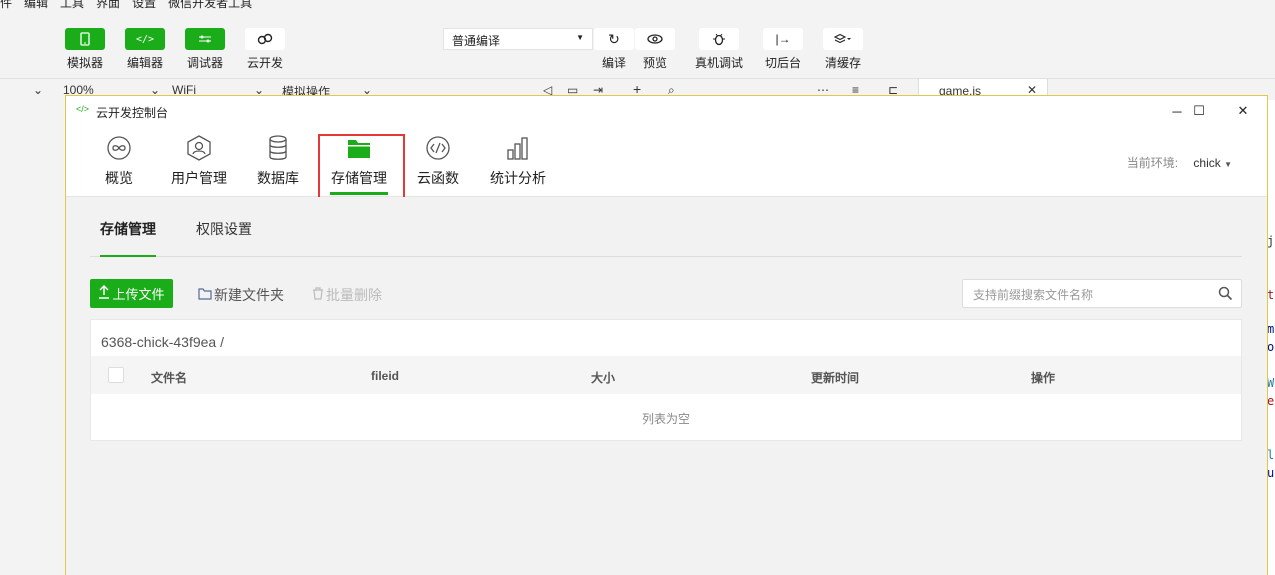  I want to click on column-header: 操作, so click(1043, 378).